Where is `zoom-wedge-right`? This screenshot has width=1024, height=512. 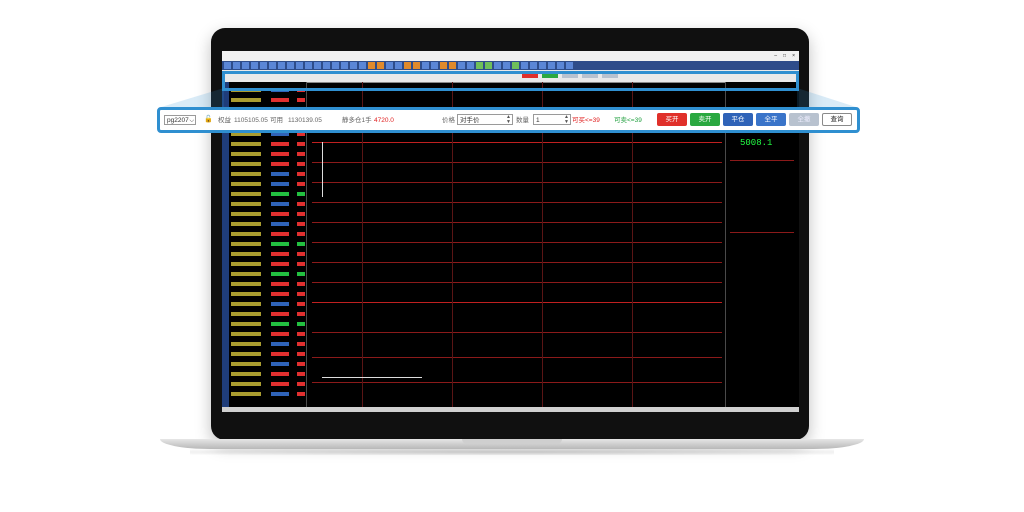
zoom-wedge-right is located at coordinates (828, 98).